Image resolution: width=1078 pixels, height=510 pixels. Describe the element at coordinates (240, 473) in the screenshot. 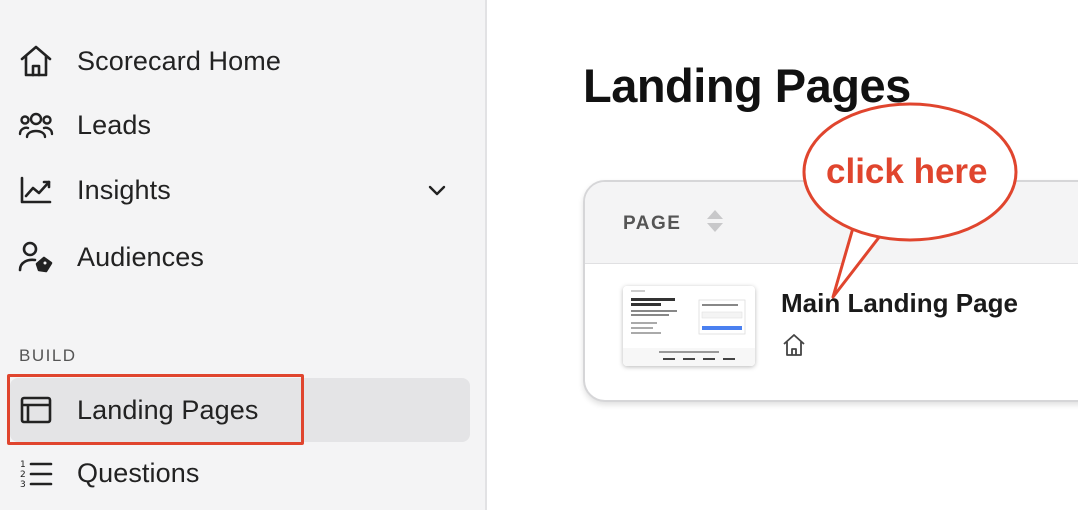

I see `sidebar-item-questions: 1 2 3 Questions` at that location.